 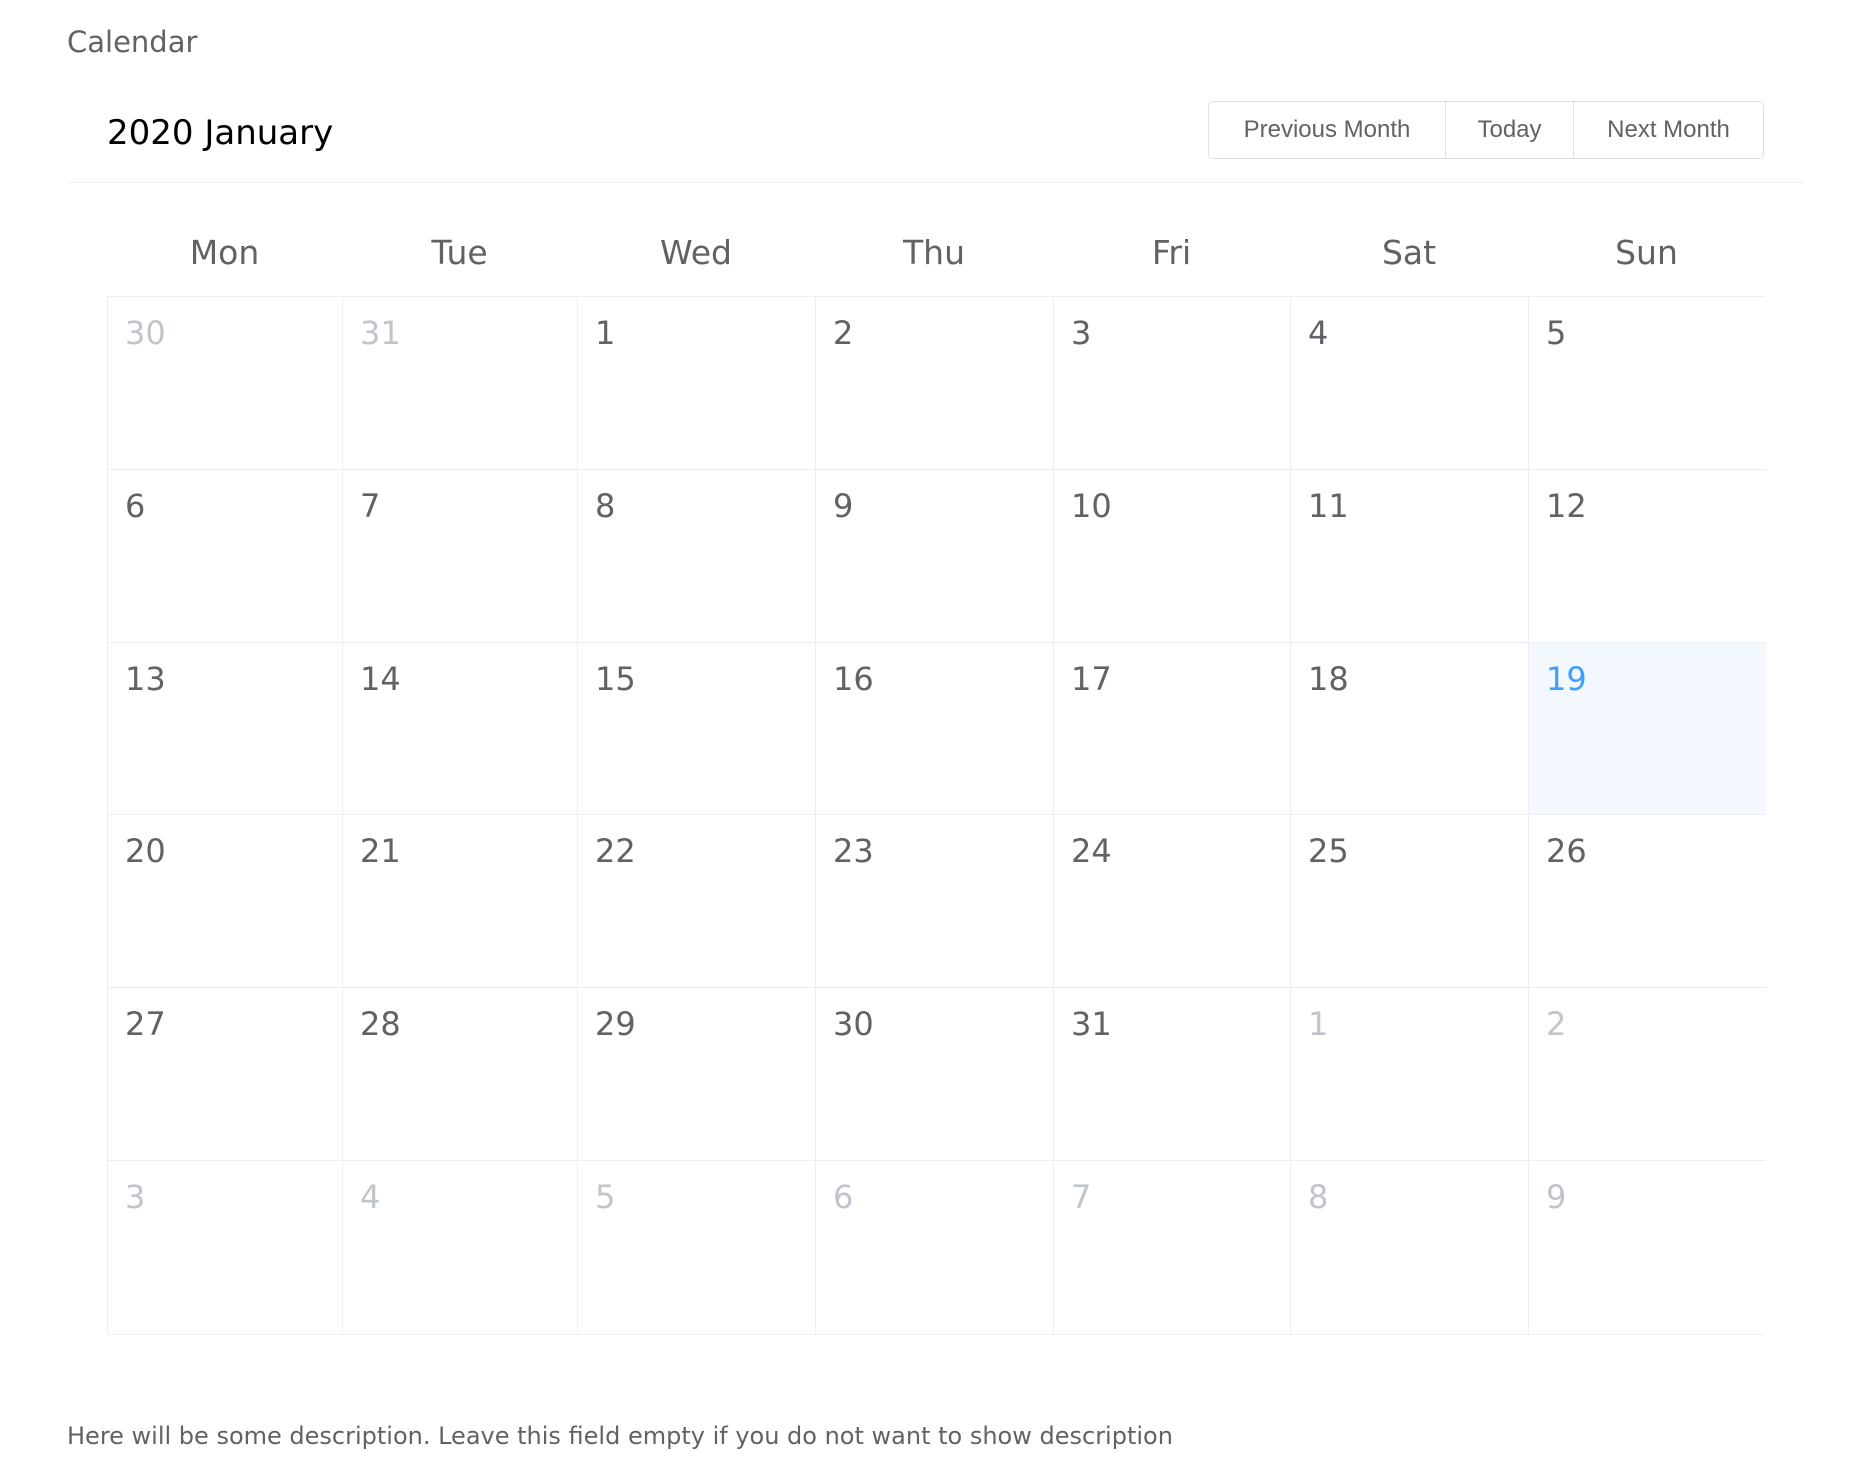 What do you see at coordinates (1327, 130) in the screenshot?
I see `previous-month-button: Previous Month` at bounding box center [1327, 130].